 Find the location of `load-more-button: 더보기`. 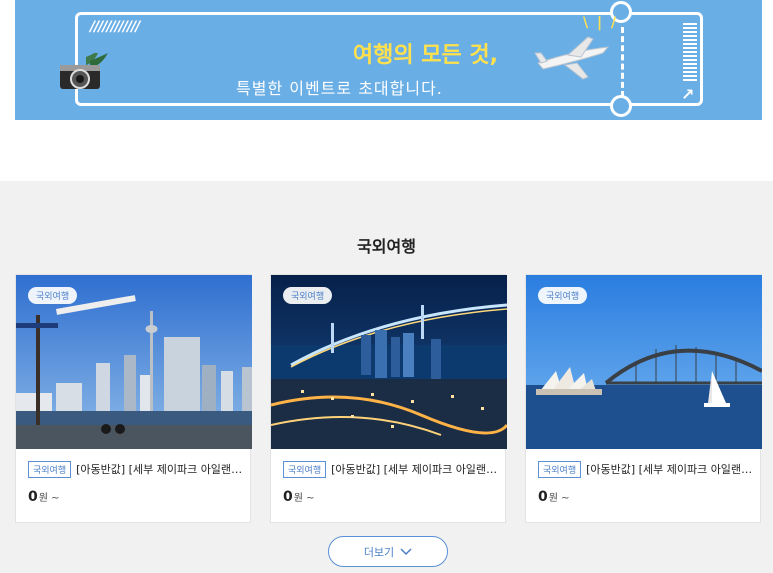

load-more-button: 더보기 is located at coordinates (388, 551).